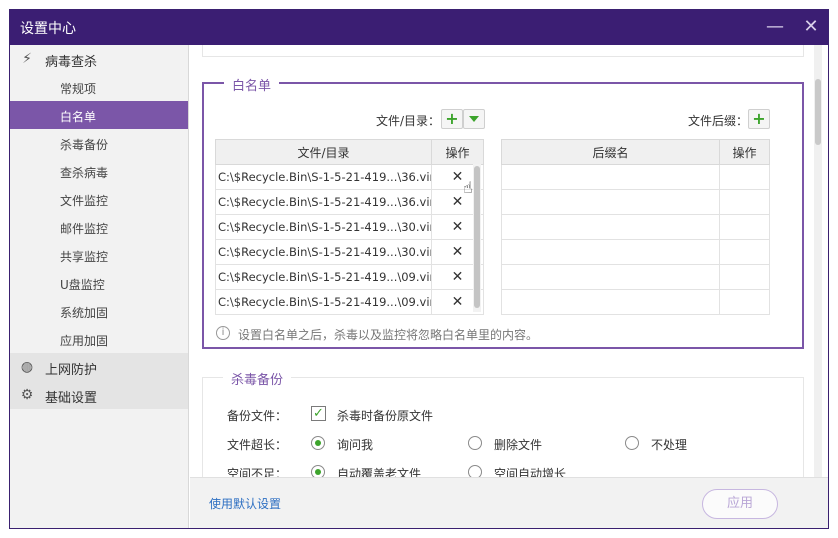  I want to click on sidebar-item-usb-monitor: U盘监控, so click(99, 283).